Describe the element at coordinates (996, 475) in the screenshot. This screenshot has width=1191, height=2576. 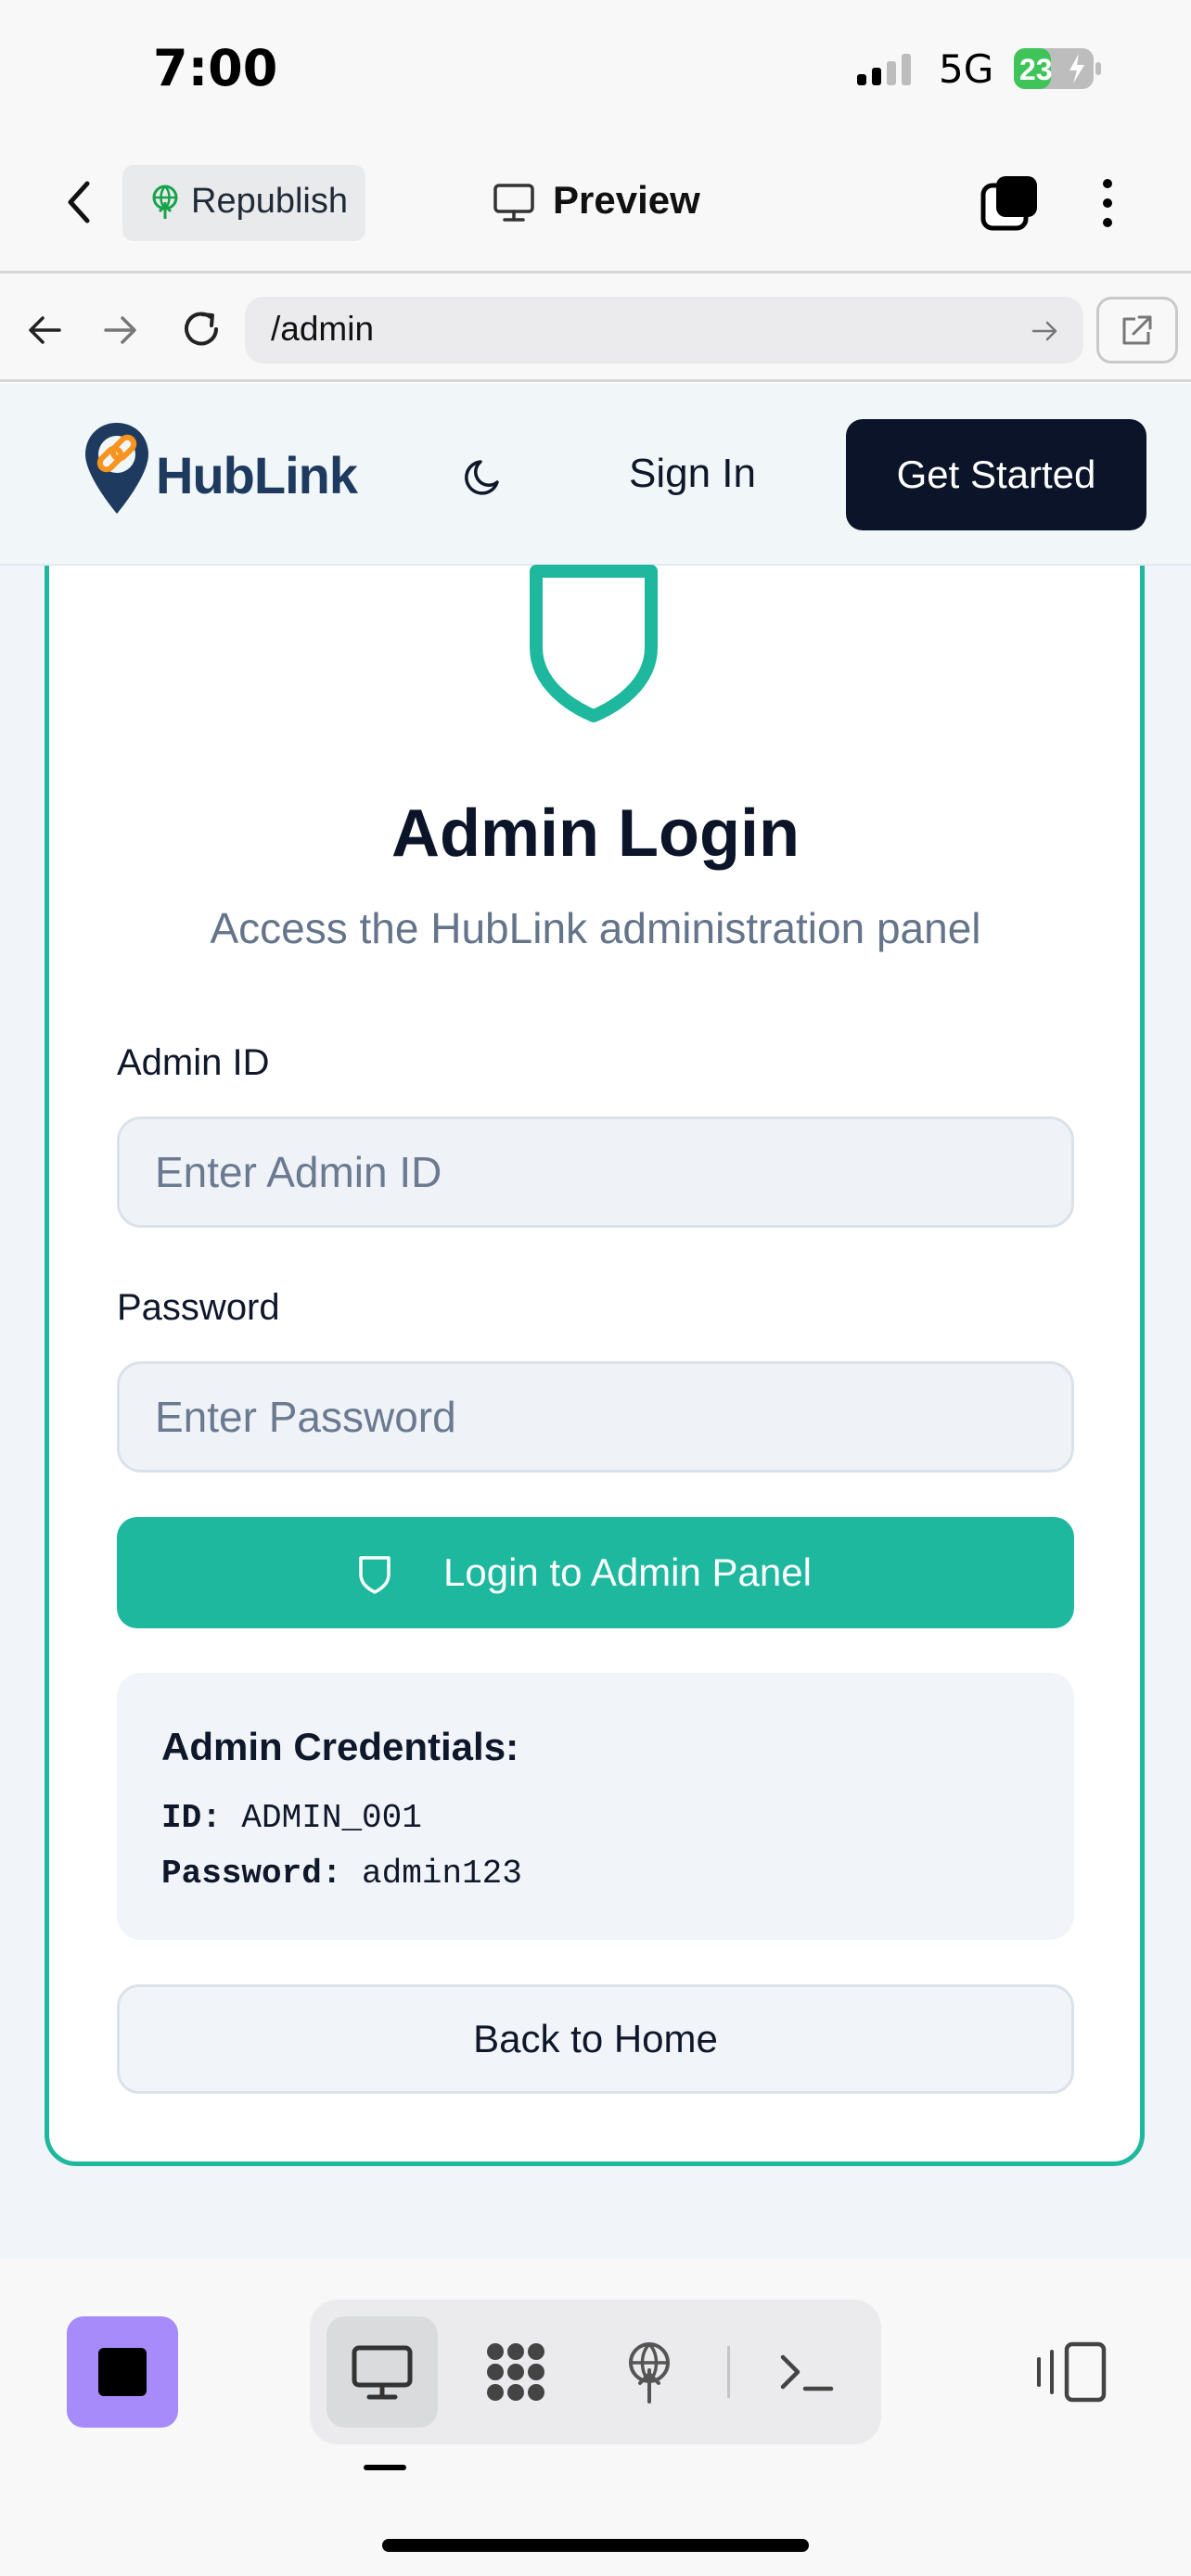
I see `get-started-button: Get Started` at that location.